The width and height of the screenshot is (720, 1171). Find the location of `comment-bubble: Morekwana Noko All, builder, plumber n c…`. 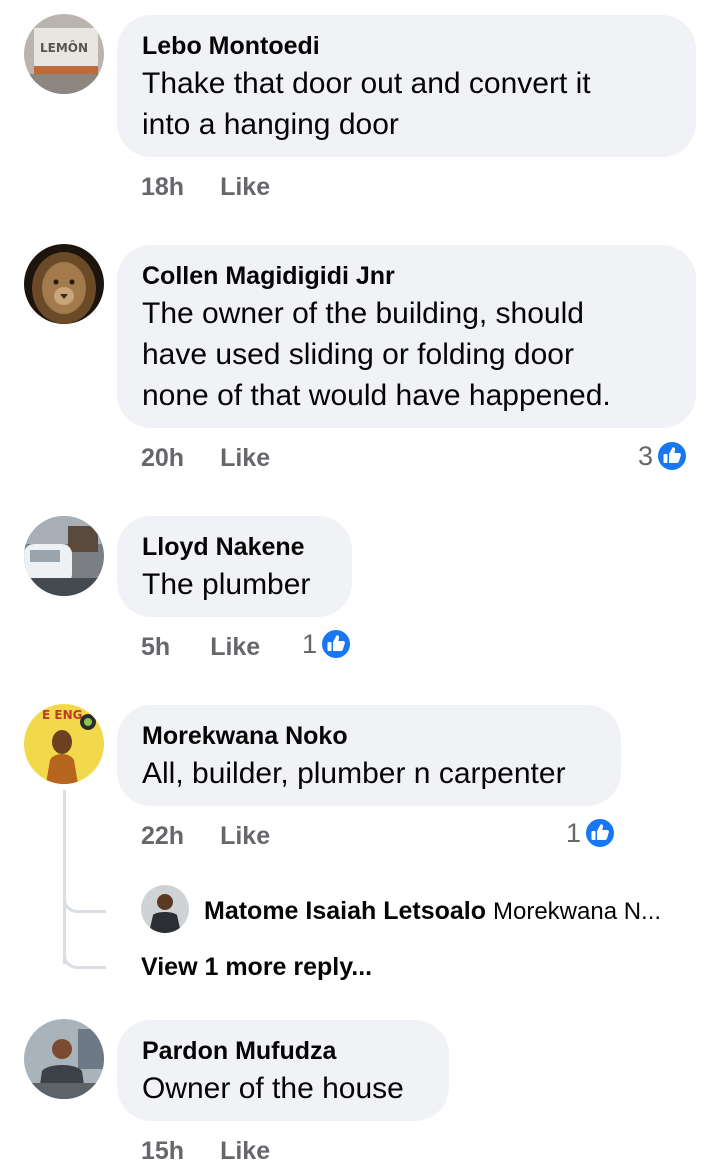

comment-bubble: Morekwana Noko All, builder, plumber n c… is located at coordinates (369, 755).